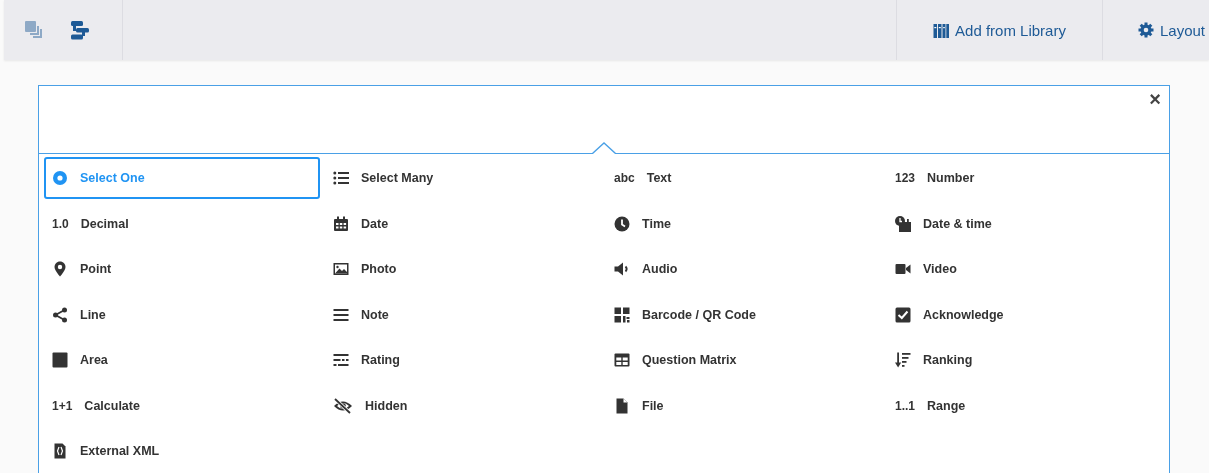 This screenshot has height=473, width=1209. I want to click on square-icon, so click(60, 360).